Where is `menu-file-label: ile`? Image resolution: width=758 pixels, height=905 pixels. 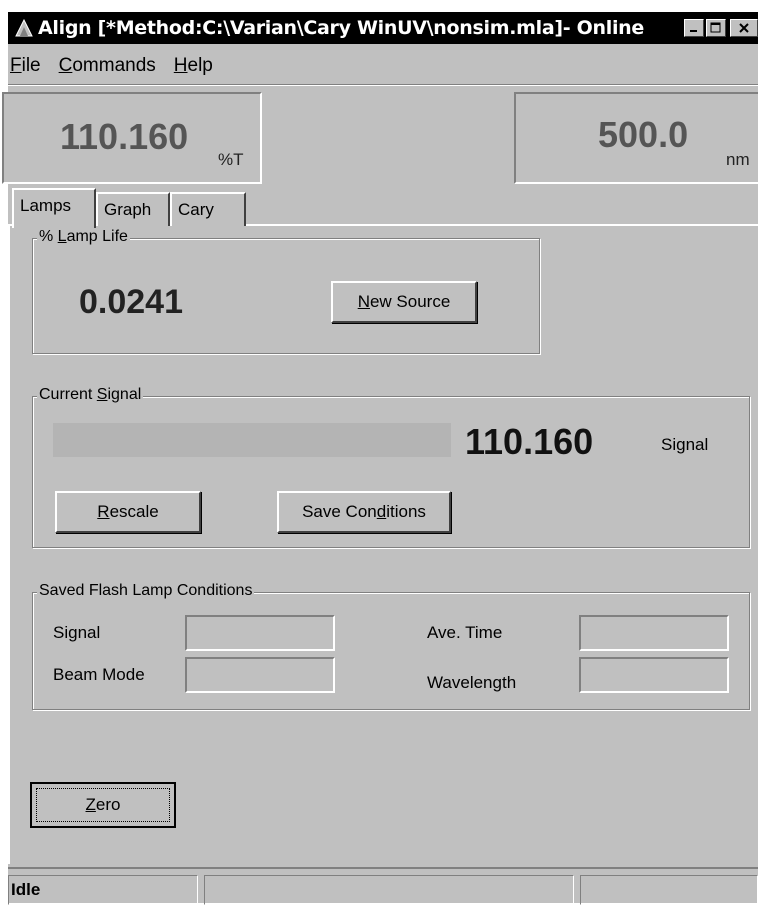
menu-file-label: ile is located at coordinates (31, 65).